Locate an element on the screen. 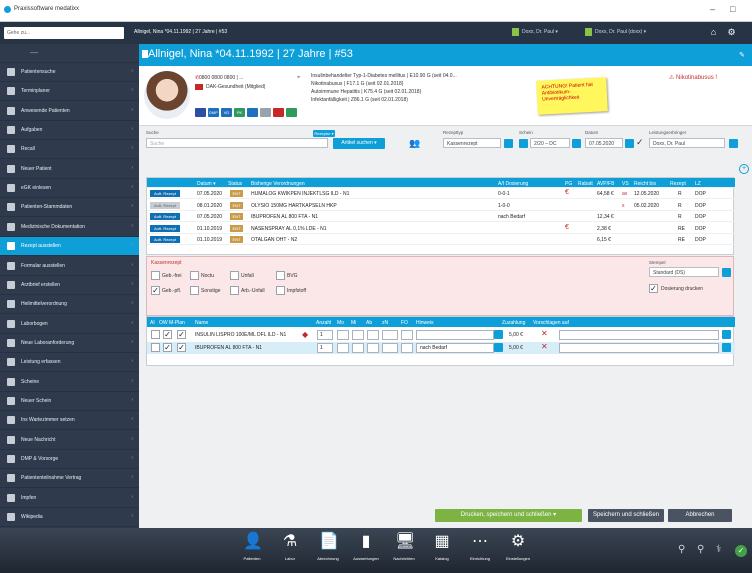 The width and height of the screenshot is (752, 573). med-col-header: Ab is located at coordinates (369, 323).